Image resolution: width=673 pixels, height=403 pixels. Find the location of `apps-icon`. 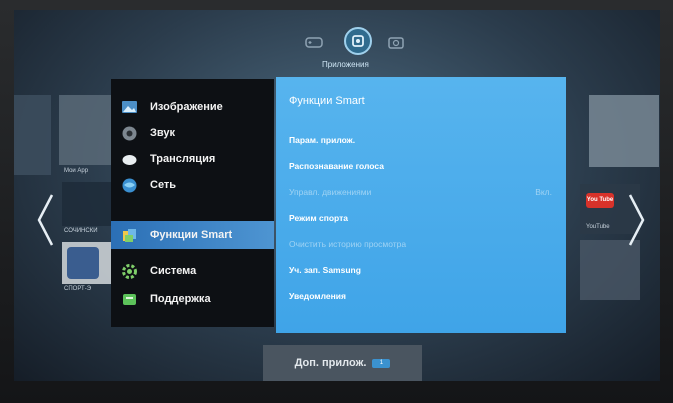

apps-icon is located at coordinates (358, 41).